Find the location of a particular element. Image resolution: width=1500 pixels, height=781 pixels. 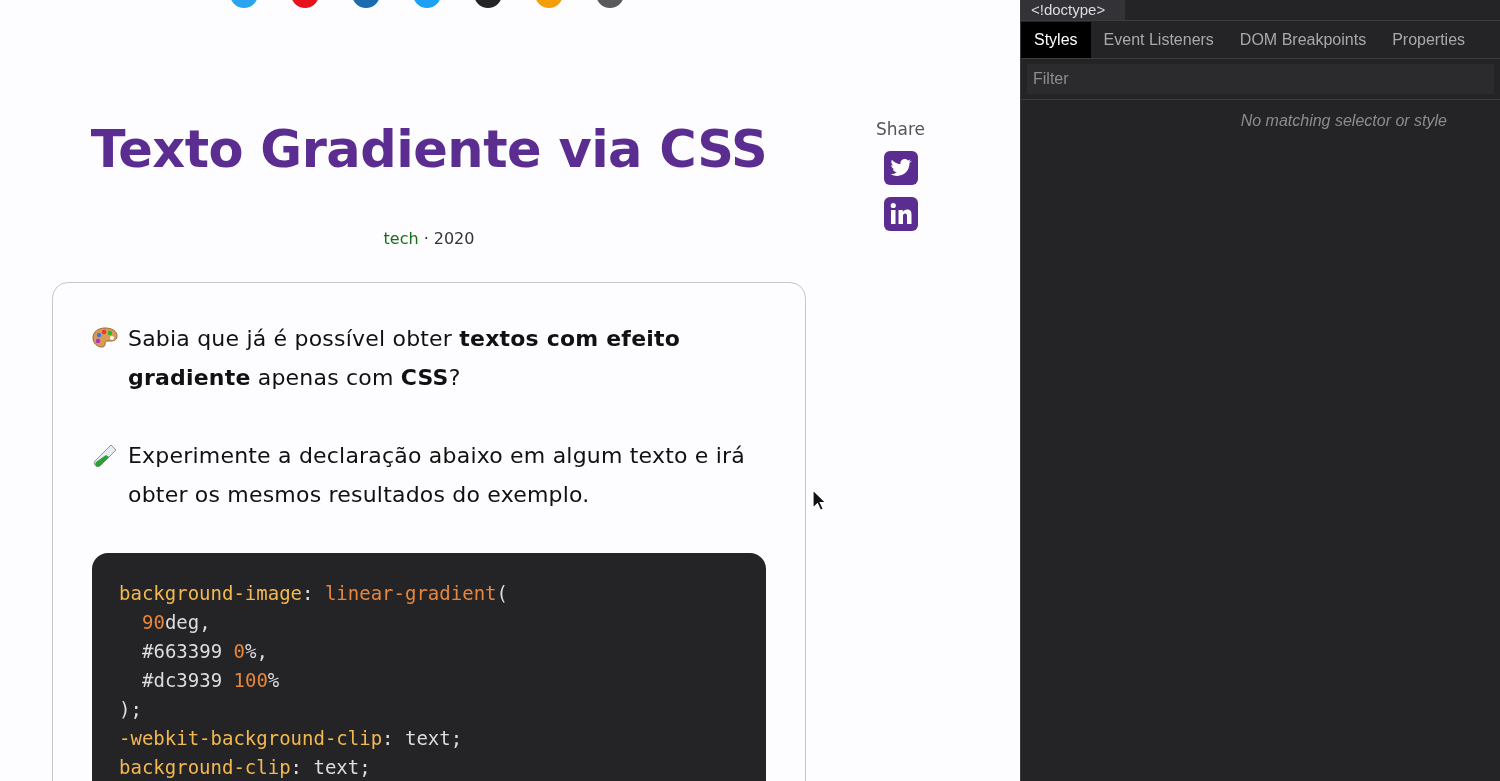

devtools-tab: Styles is located at coordinates (1056, 40).